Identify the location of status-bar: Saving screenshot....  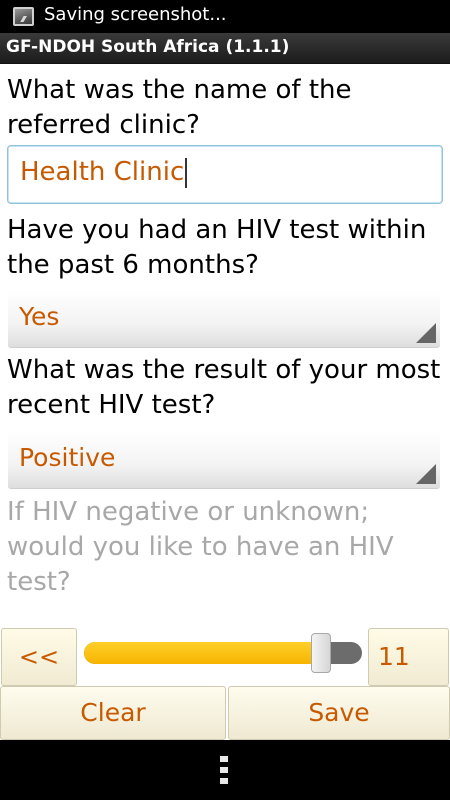
(225, 16).